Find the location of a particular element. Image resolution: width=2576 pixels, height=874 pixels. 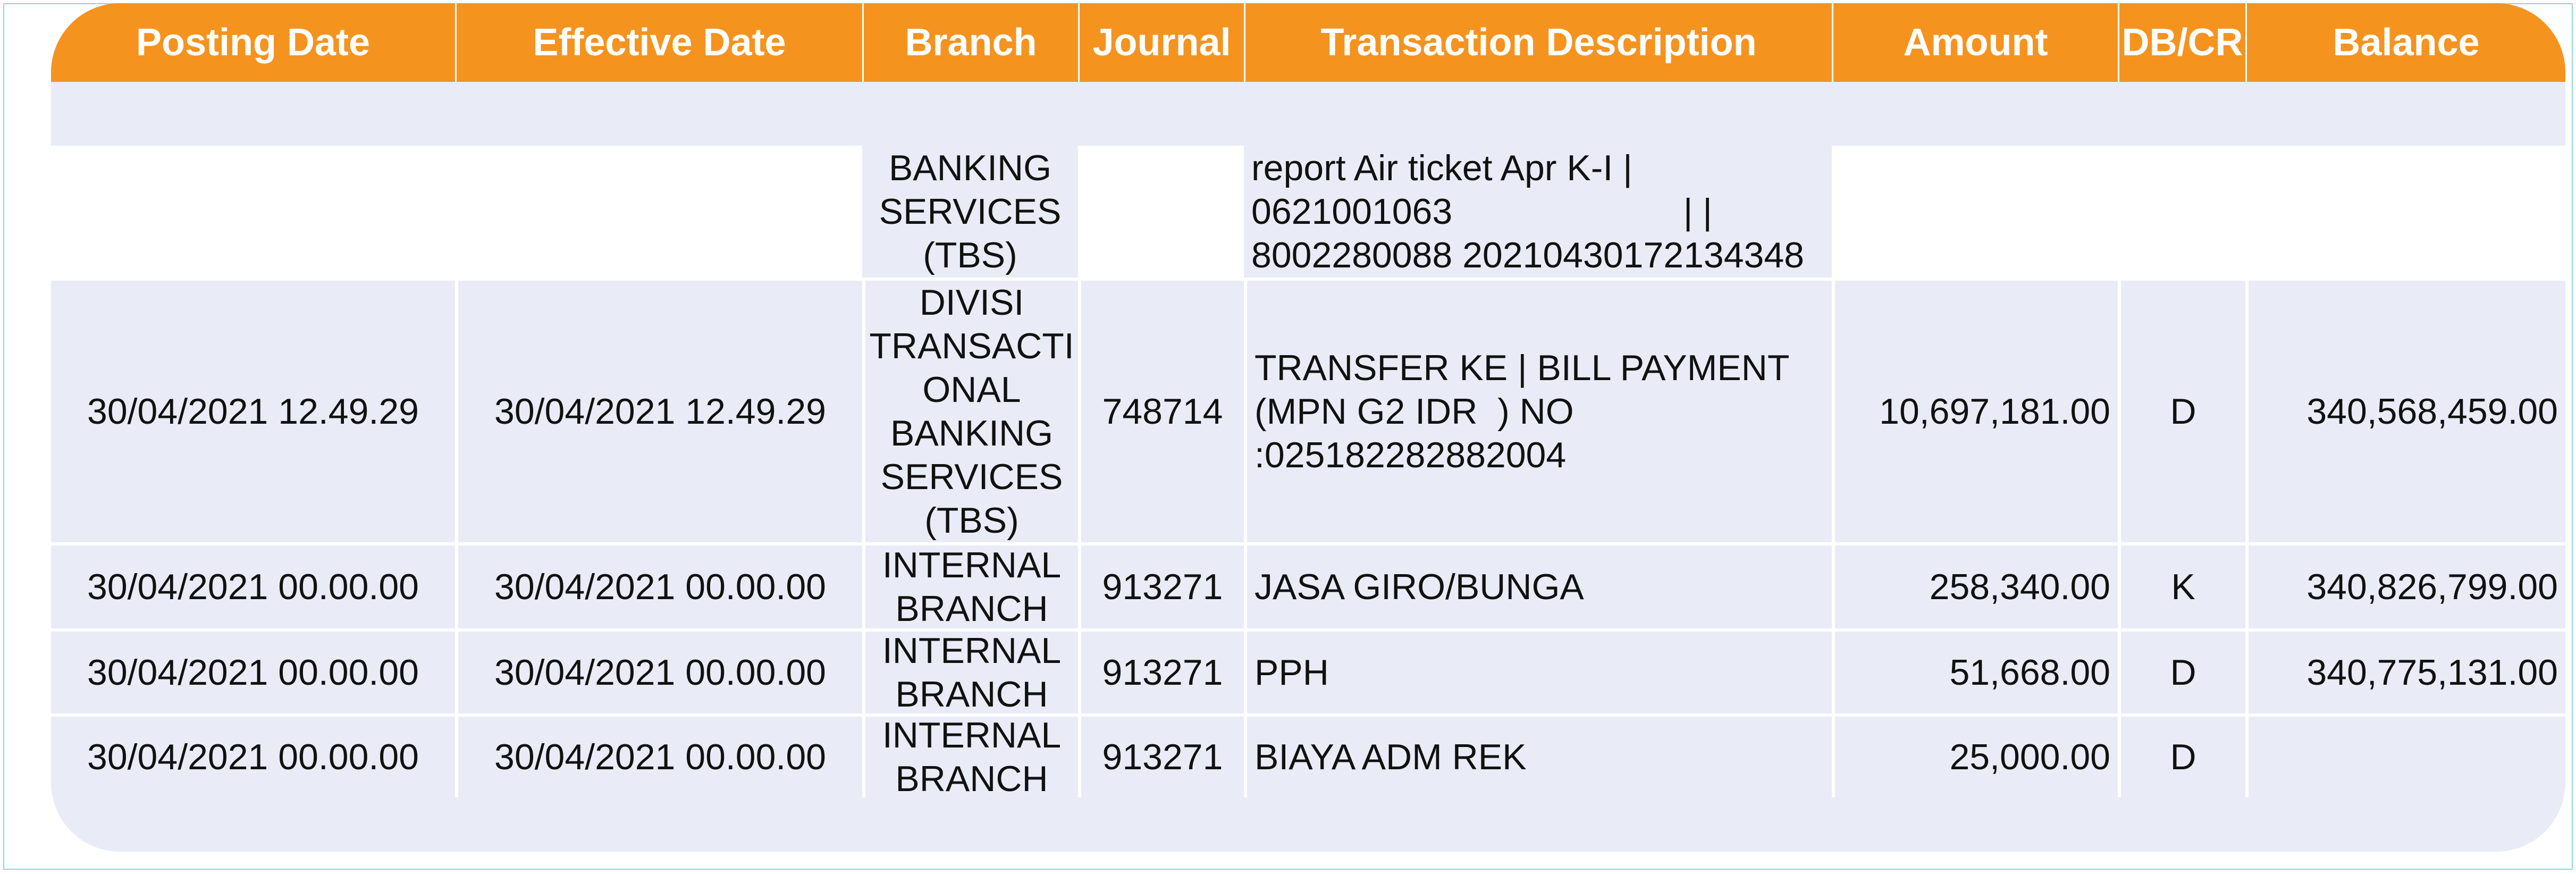

branch-line: DIVISI is located at coordinates (971, 302).